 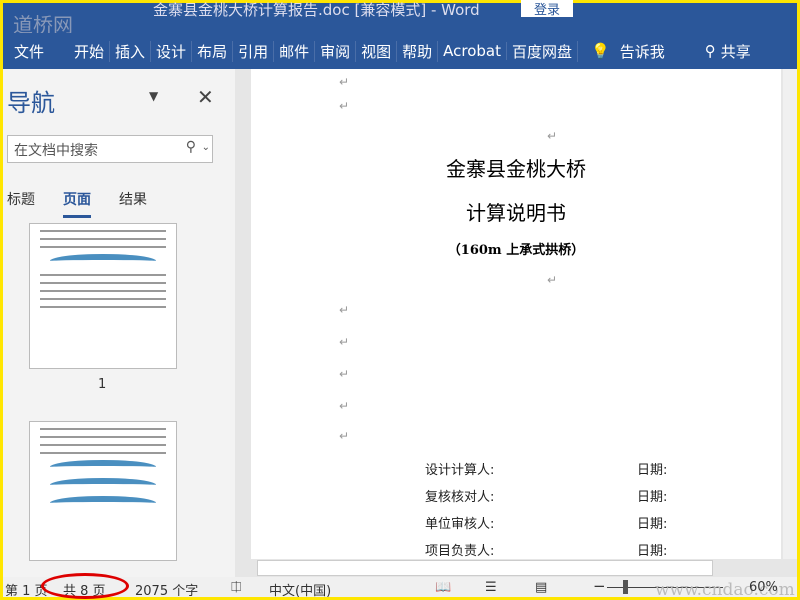 I want to click on tab-results: 结果, so click(x=133, y=203).